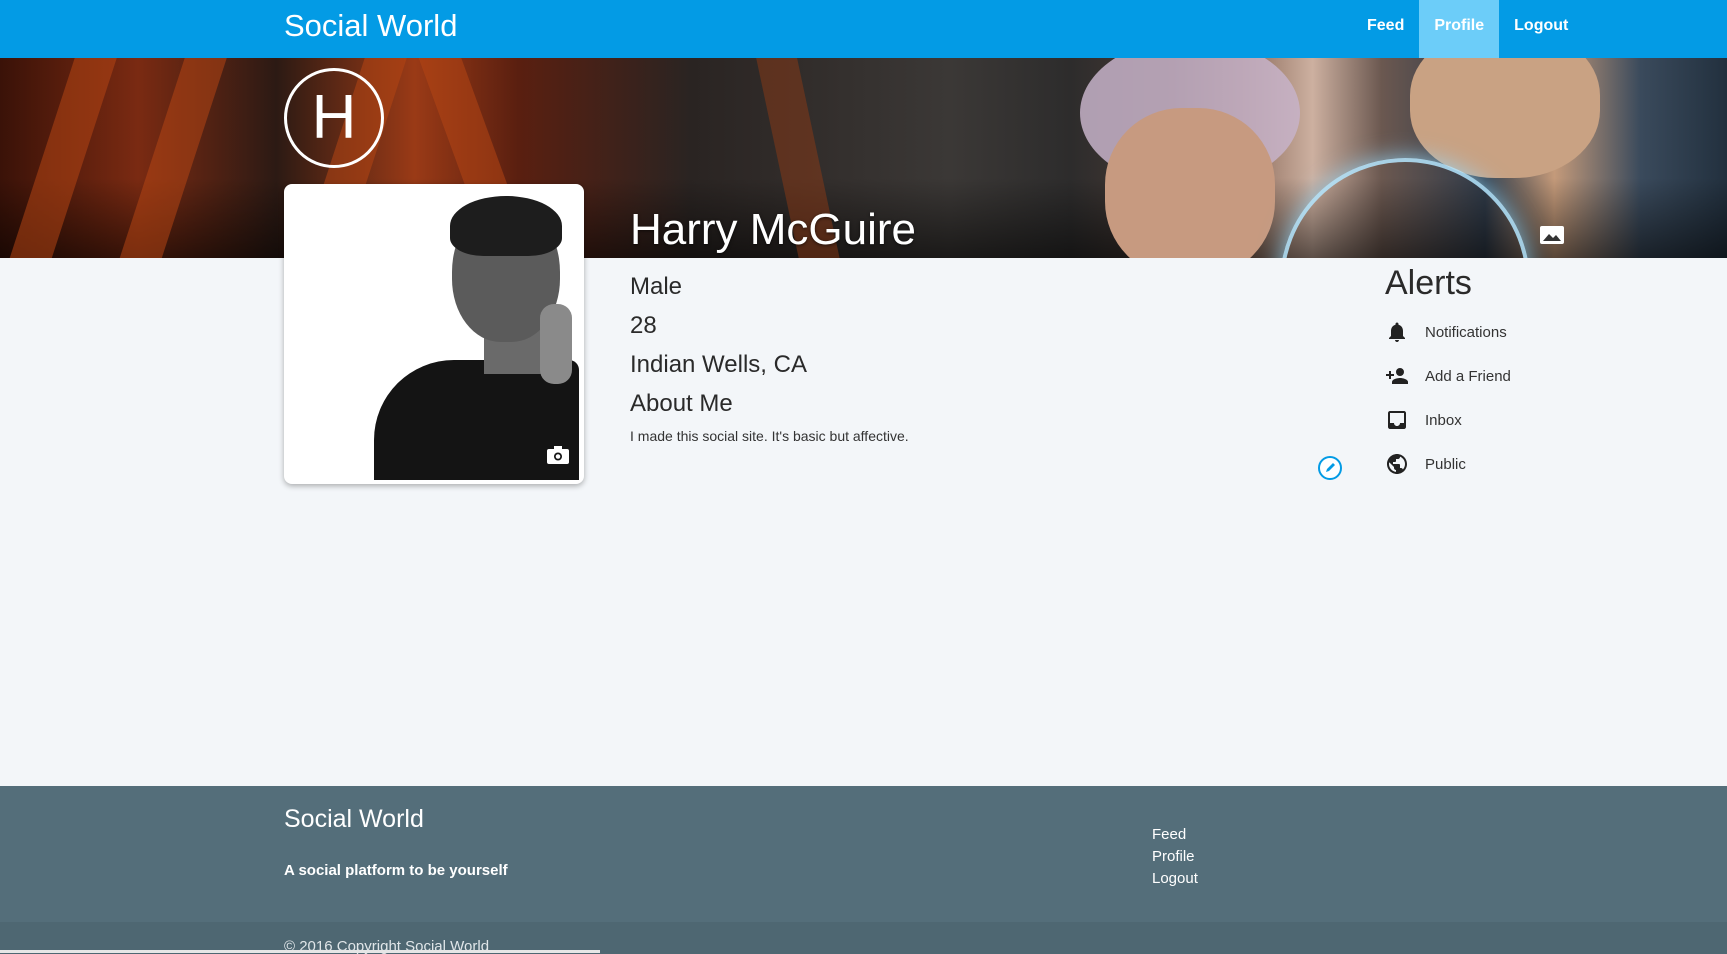 This screenshot has width=1727, height=954. What do you see at coordinates (1175, 879) in the screenshot?
I see `footer-link-logout: Logout` at bounding box center [1175, 879].